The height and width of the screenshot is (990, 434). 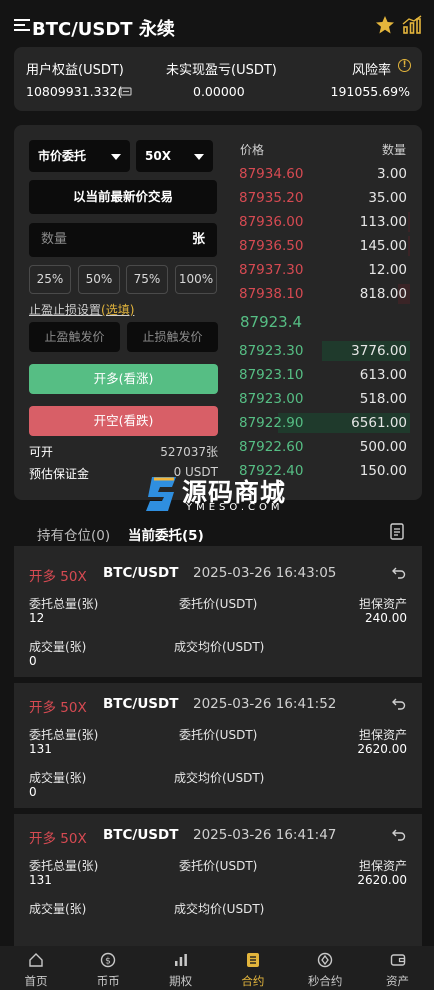 What do you see at coordinates (221, 494) in the screenshot?
I see `watermark-logo: 源码商城 YMESO.COM` at bounding box center [221, 494].